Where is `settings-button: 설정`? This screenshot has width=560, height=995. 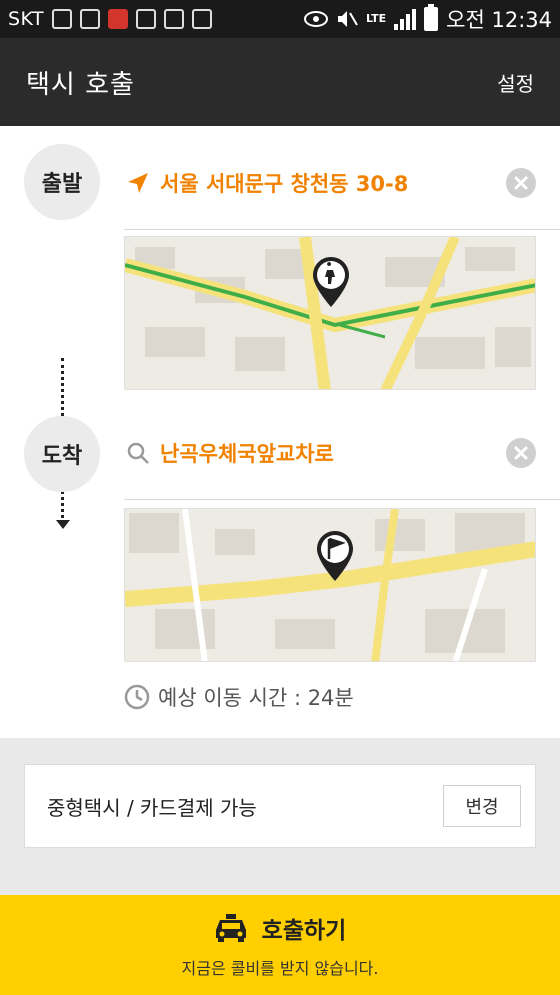
settings-button: 설정 is located at coordinates (515, 82).